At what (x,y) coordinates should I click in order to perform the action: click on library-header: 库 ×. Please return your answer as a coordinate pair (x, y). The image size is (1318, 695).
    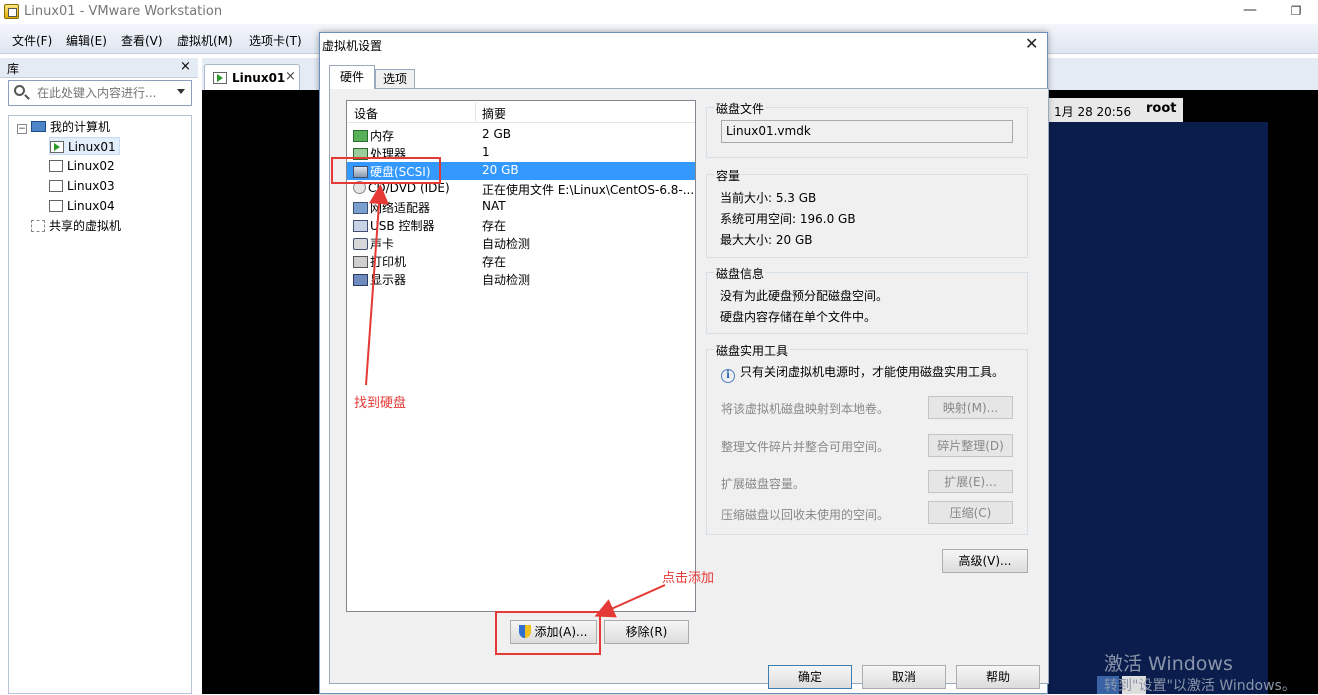
    Looking at the image, I should click on (99, 68).